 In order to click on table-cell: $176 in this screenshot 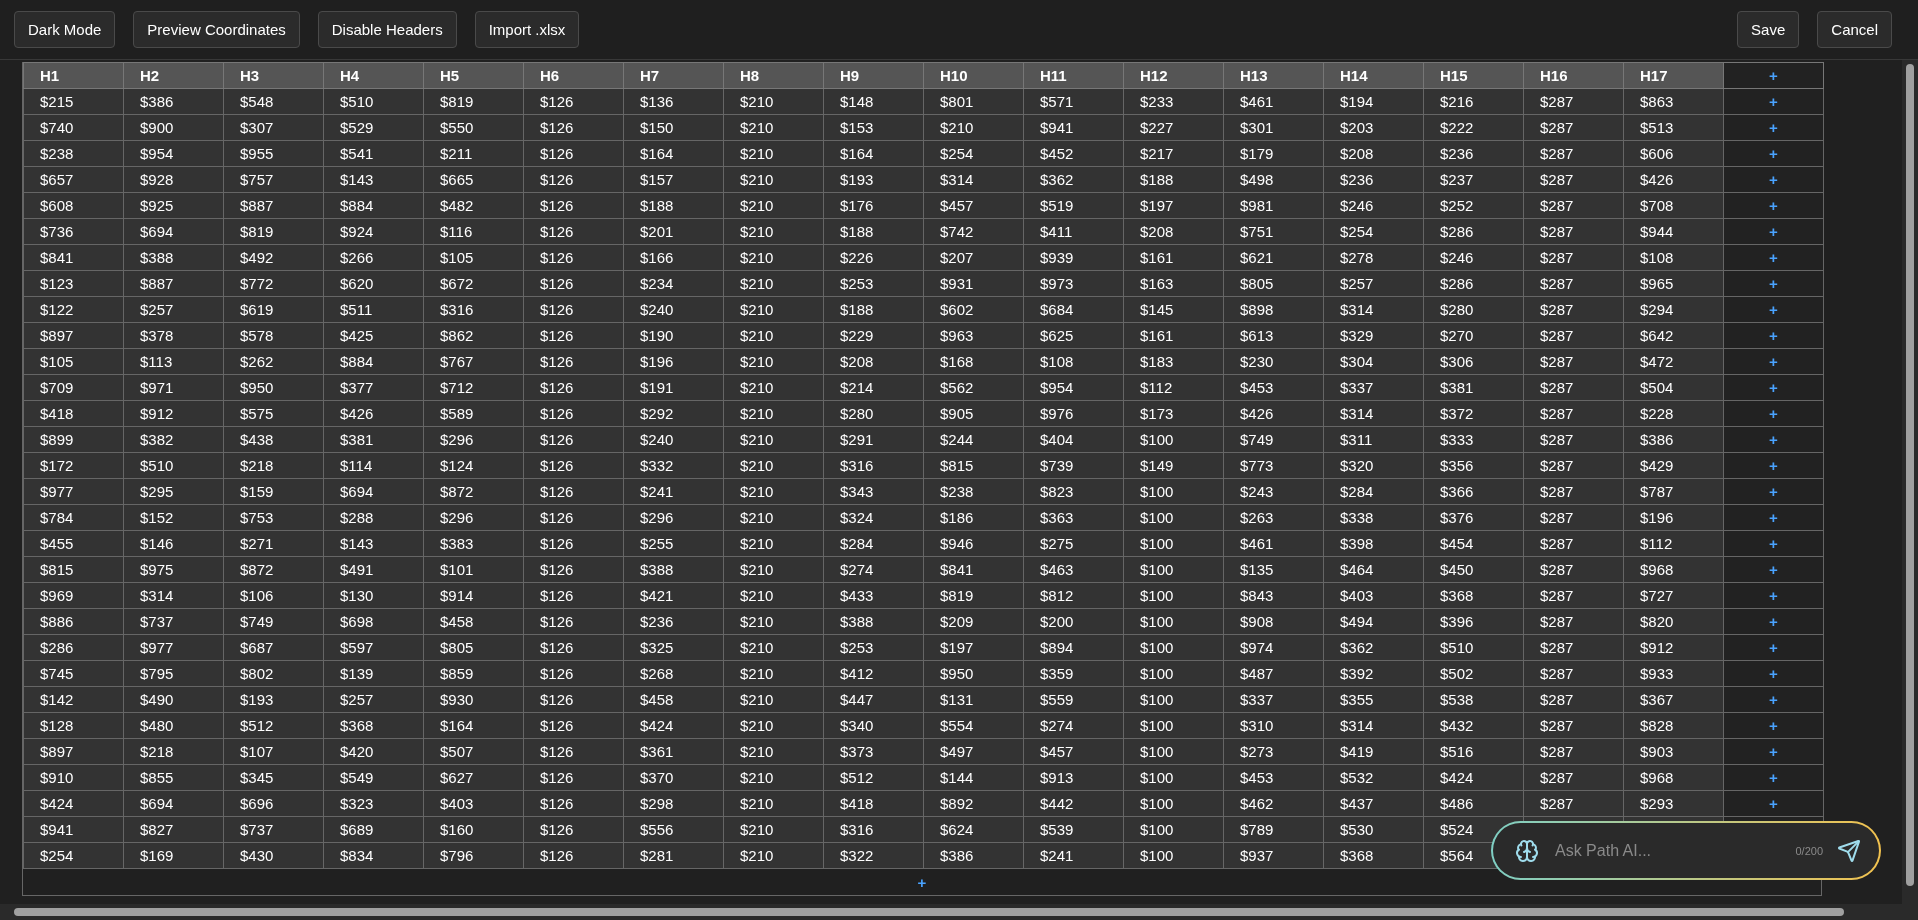, I will do `click(873, 205)`.